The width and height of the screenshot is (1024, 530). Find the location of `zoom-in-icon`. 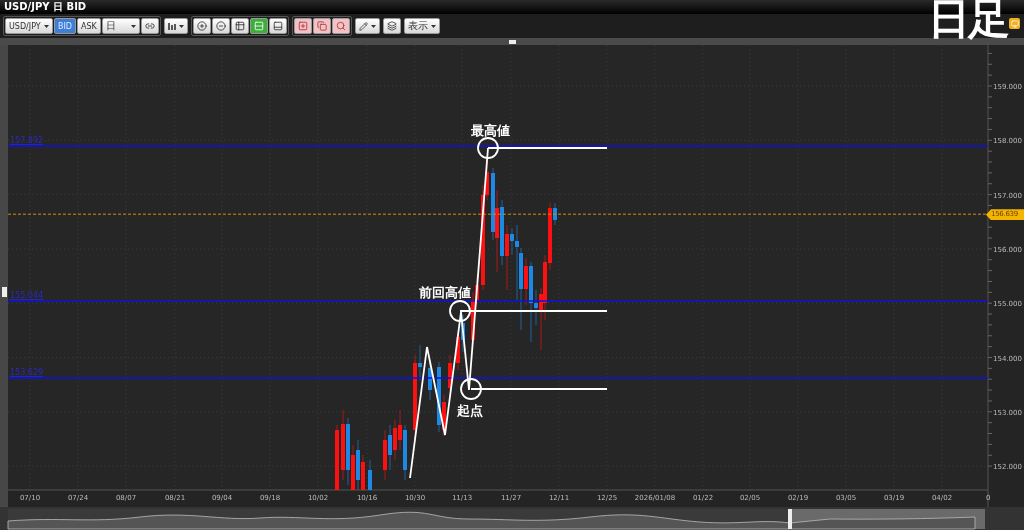

zoom-in-icon is located at coordinates (201, 26).